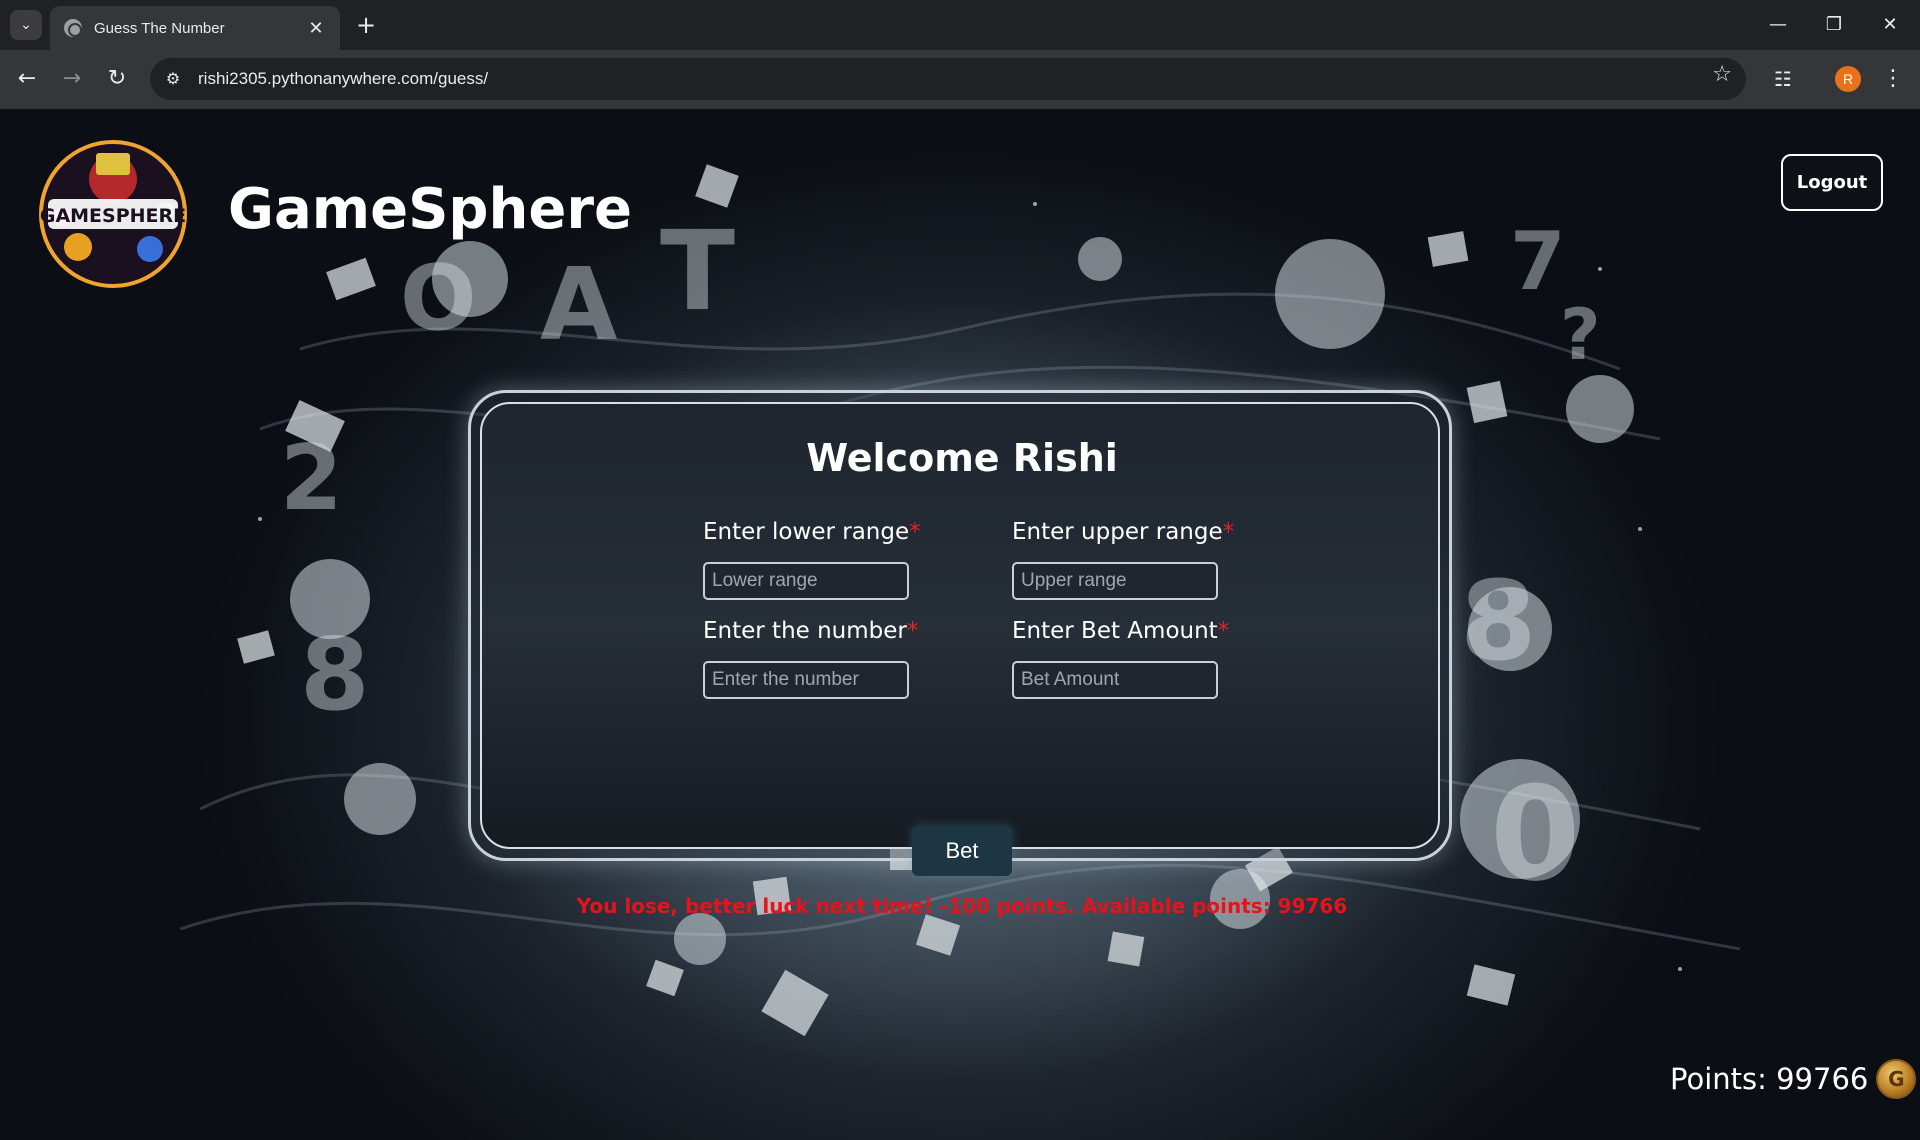 Image resolution: width=1920 pixels, height=1140 pixels. Describe the element at coordinates (72, 79) in the screenshot. I see `forward-button: →` at that location.